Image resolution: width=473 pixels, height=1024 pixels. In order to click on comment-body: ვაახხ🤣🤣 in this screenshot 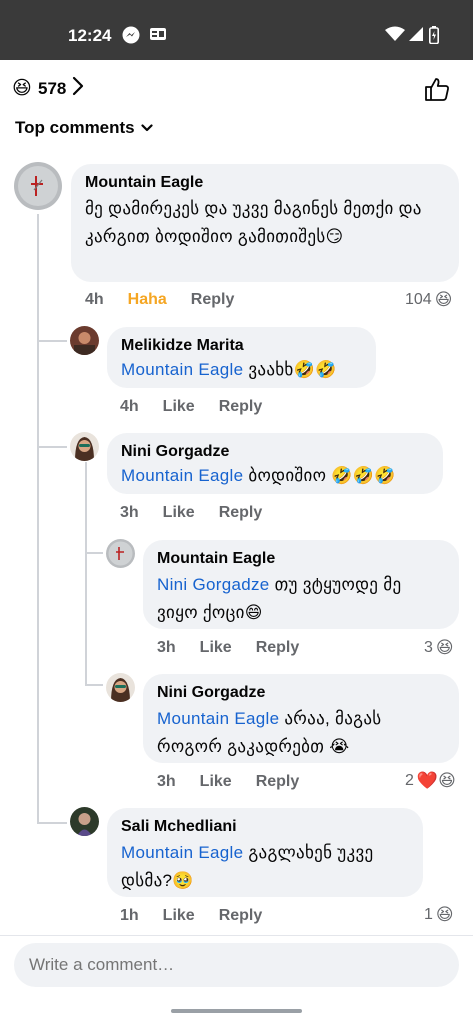, I will do `click(290, 369)`.